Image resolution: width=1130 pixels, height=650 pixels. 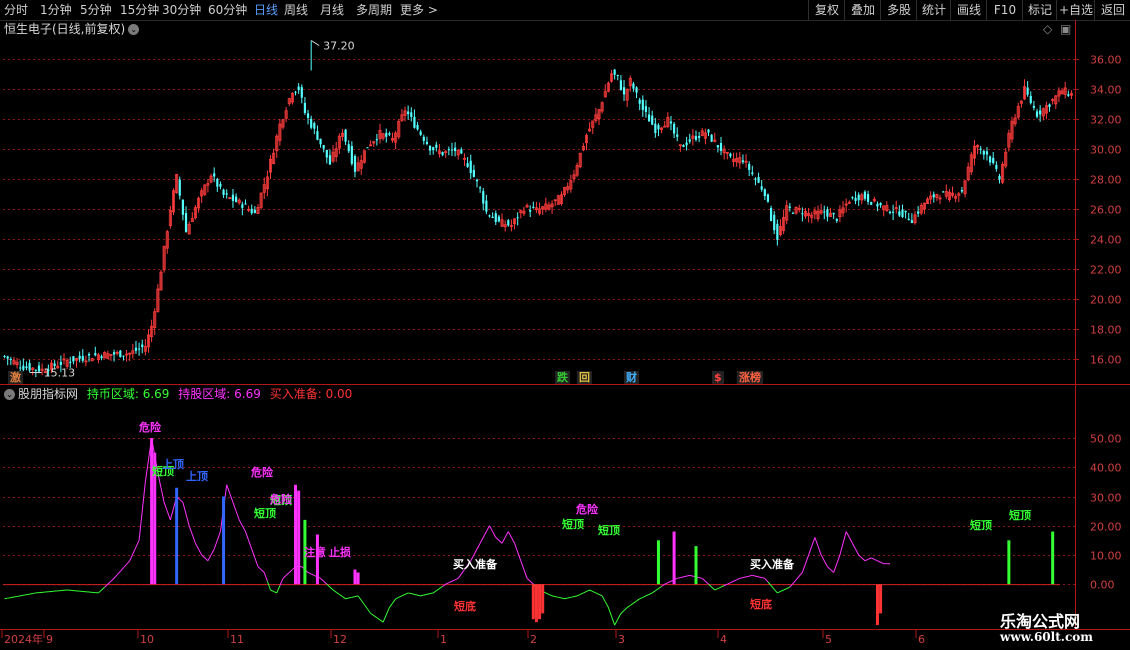 What do you see at coordinates (631, 377) in the screenshot?
I see `event-badge: 财` at bounding box center [631, 377].